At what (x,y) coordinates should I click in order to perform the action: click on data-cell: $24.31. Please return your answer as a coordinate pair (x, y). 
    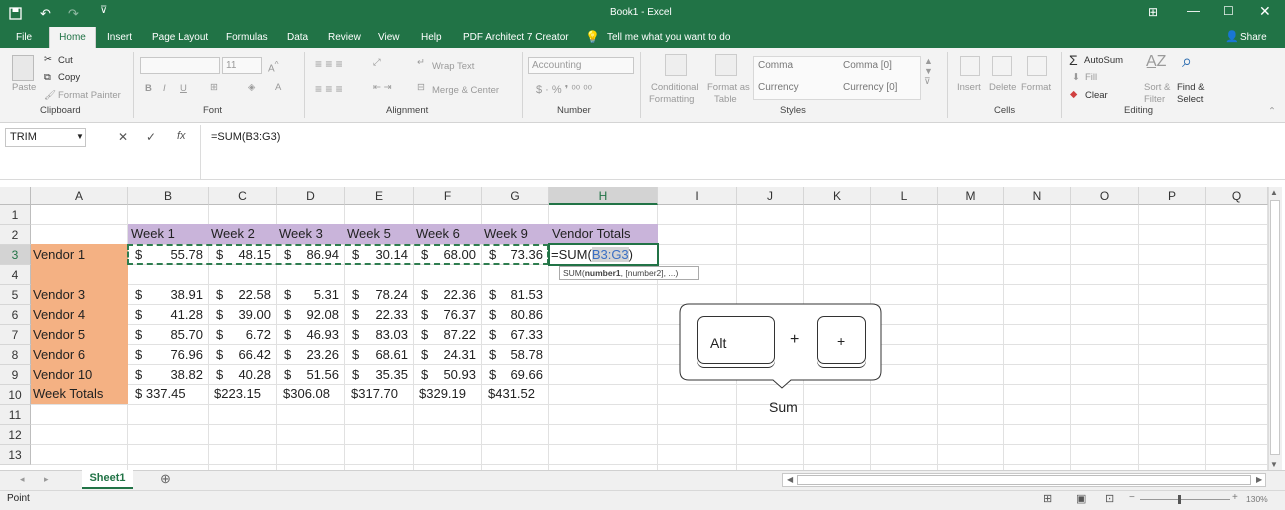
    Looking at the image, I should click on (448, 355).